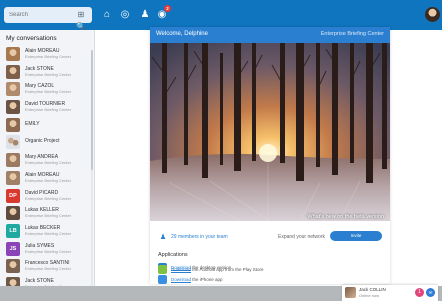 The height and width of the screenshot is (301, 442). What do you see at coordinates (432, 14) in the screenshot?
I see `user-avatar` at bounding box center [432, 14].